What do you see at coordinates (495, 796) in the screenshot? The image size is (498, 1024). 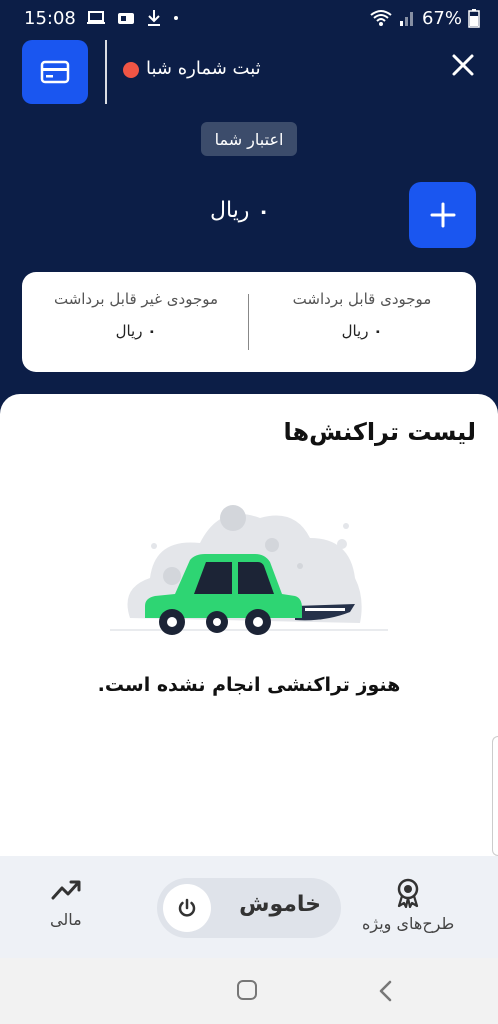 I see `scroll-handle` at bounding box center [495, 796].